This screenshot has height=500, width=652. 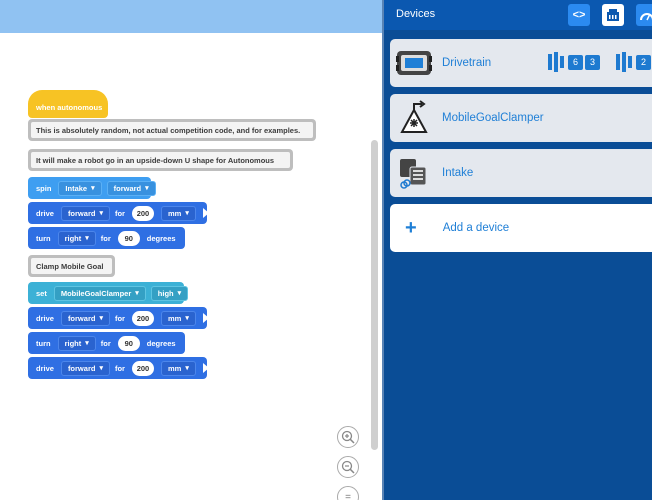 I want to click on port-number: 3, so click(x=592, y=62).